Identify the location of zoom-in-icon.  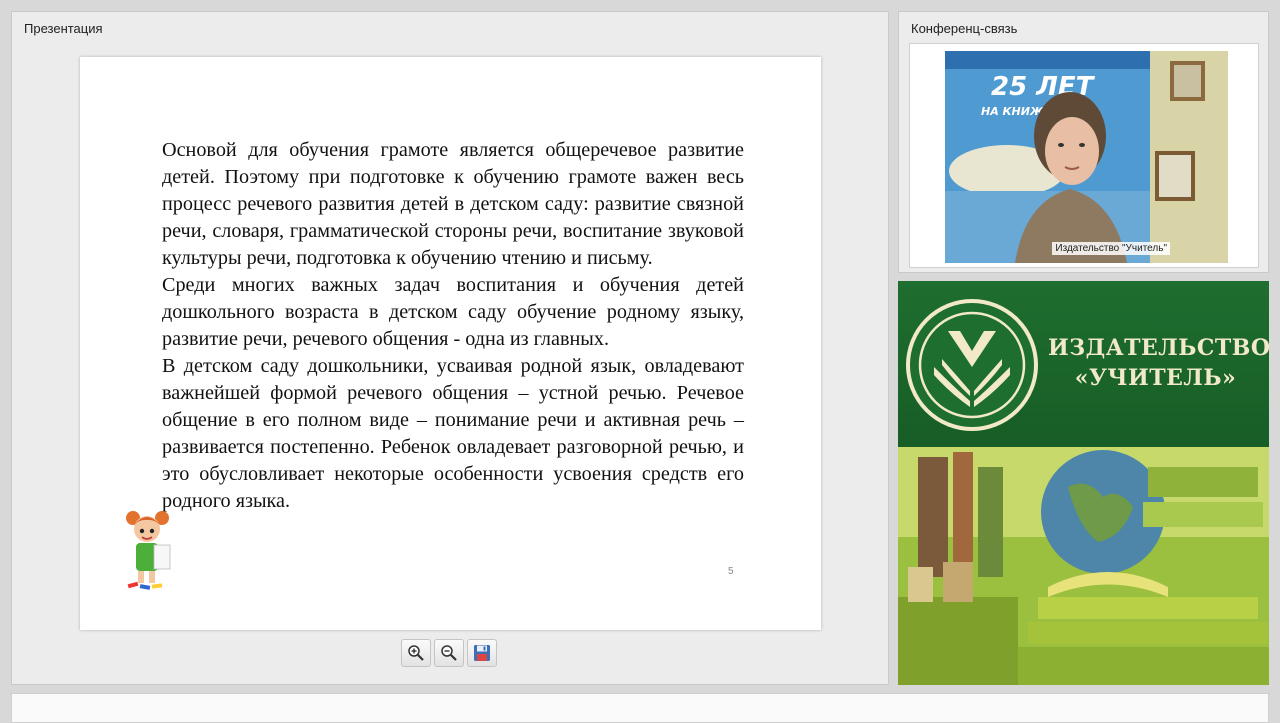
(416, 653).